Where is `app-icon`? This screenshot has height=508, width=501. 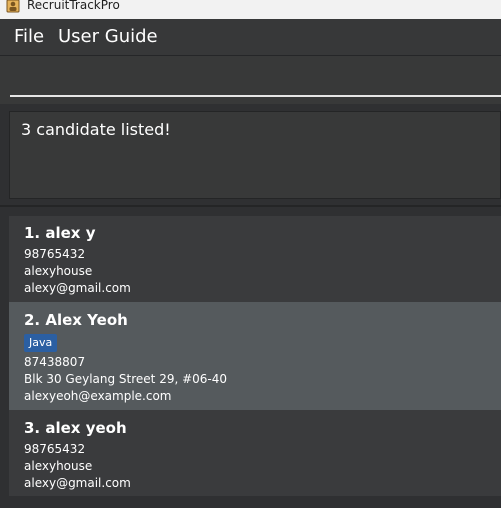
app-icon is located at coordinates (13, 6).